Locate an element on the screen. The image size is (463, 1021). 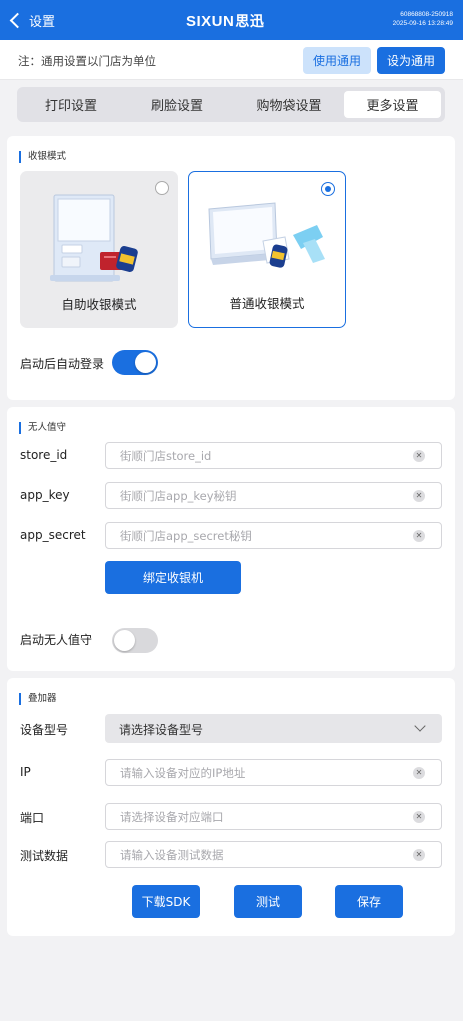
bind-register-button: 绑定收银机 is located at coordinates (173, 577).